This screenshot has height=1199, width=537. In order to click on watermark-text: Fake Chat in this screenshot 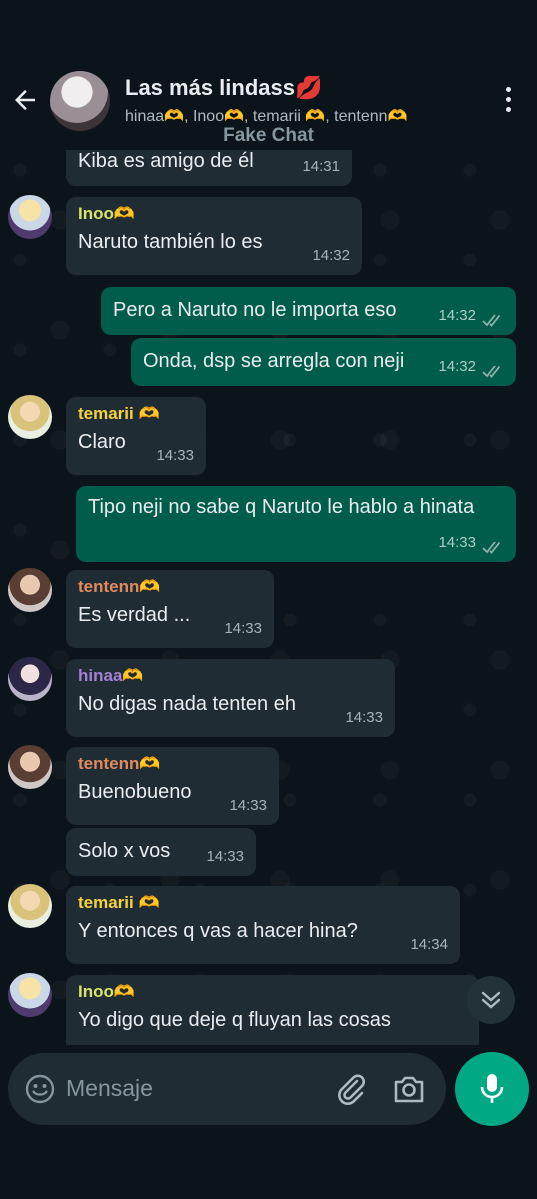, I will do `click(268, 135)`.